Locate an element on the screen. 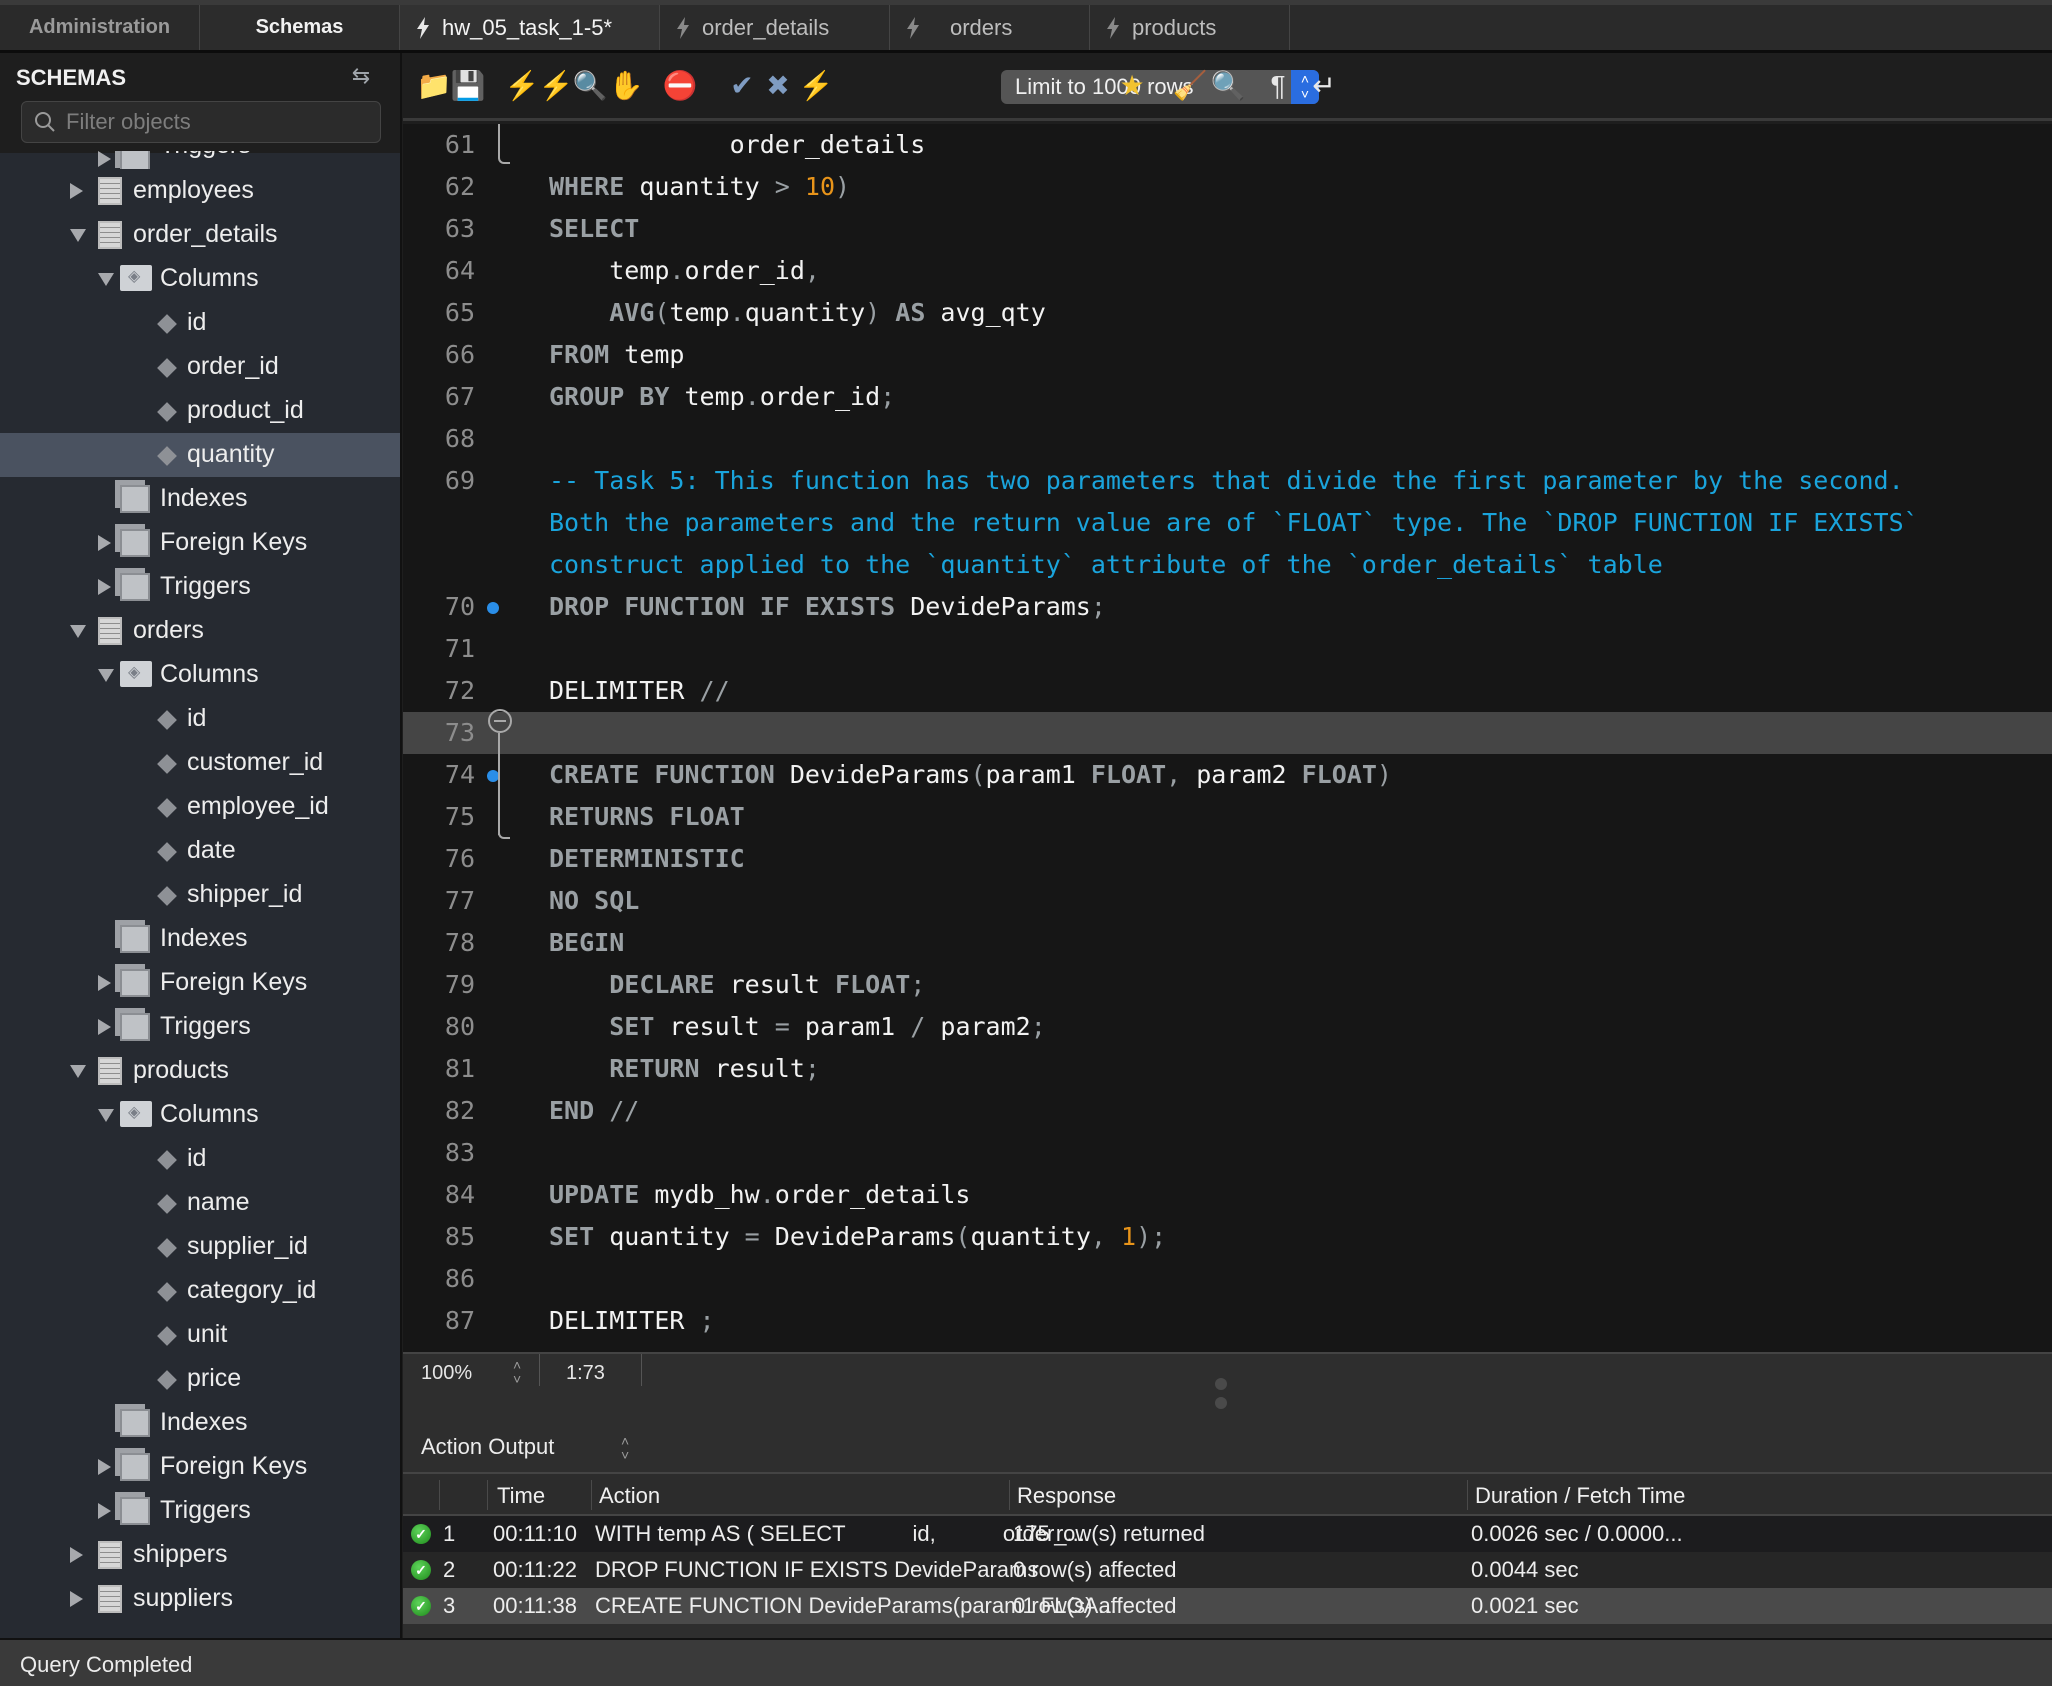  tree-item-column: date is located at coordinates (200, 851).